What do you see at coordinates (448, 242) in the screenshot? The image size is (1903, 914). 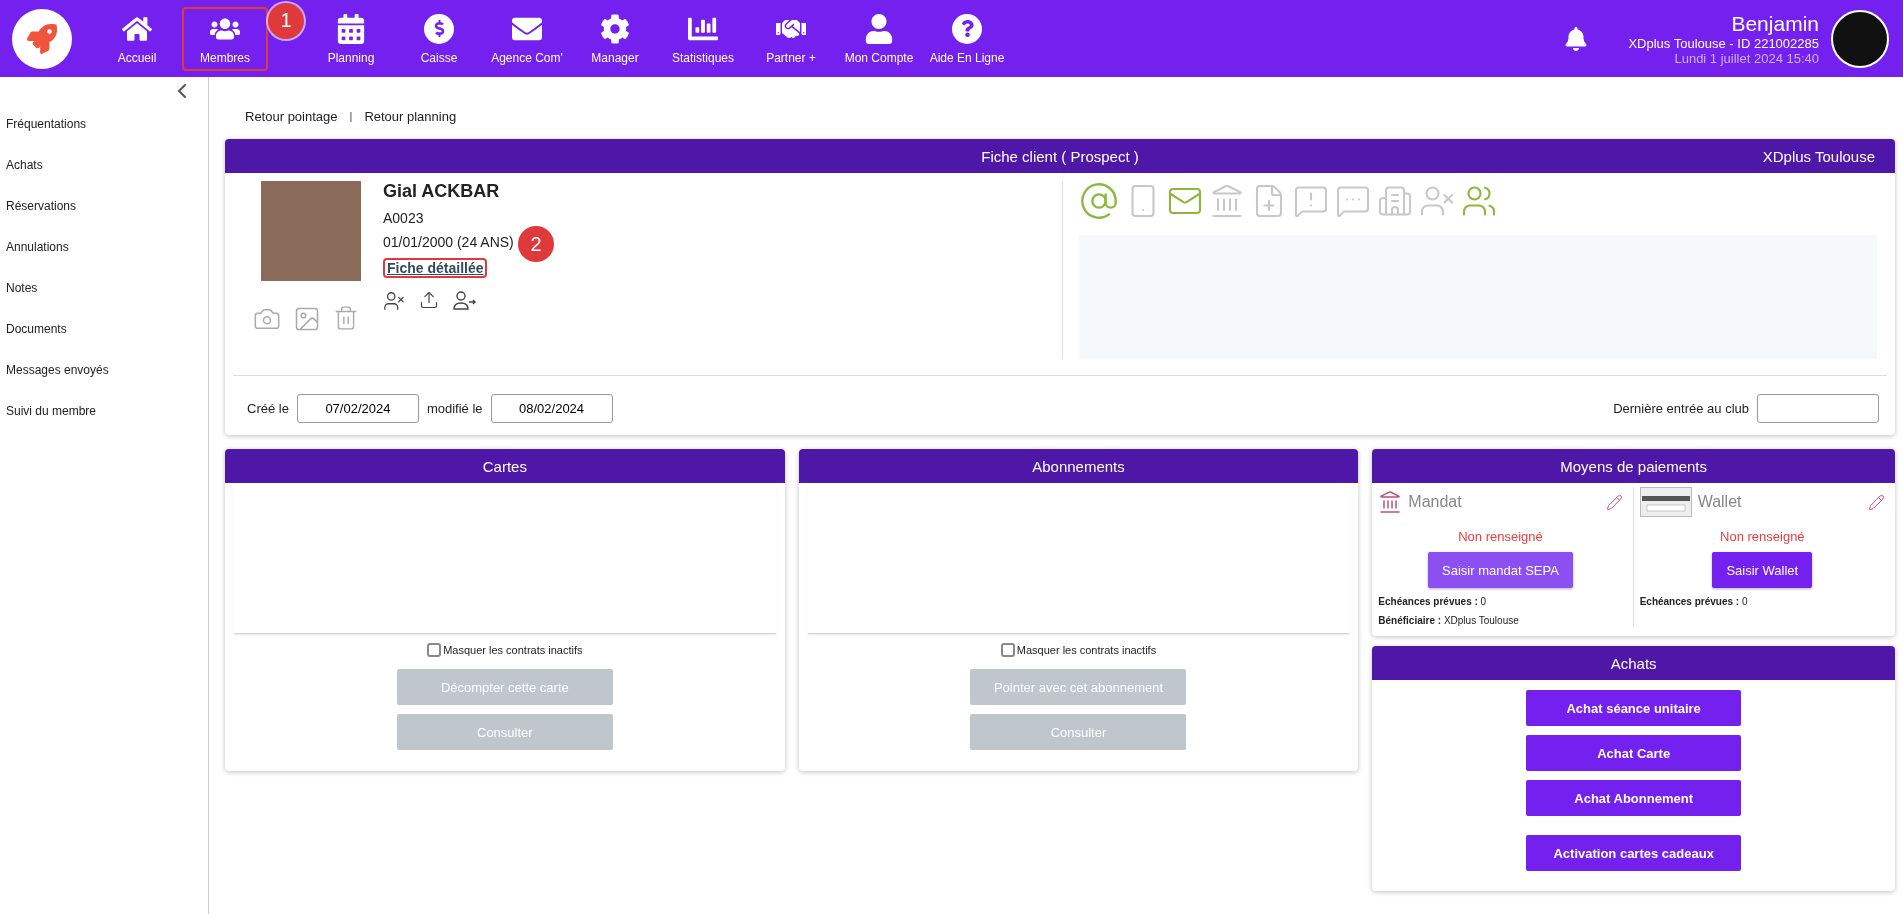 I see `birth-date: 01/01/2000 (24 ANS)` at bounding box center [448, 242].